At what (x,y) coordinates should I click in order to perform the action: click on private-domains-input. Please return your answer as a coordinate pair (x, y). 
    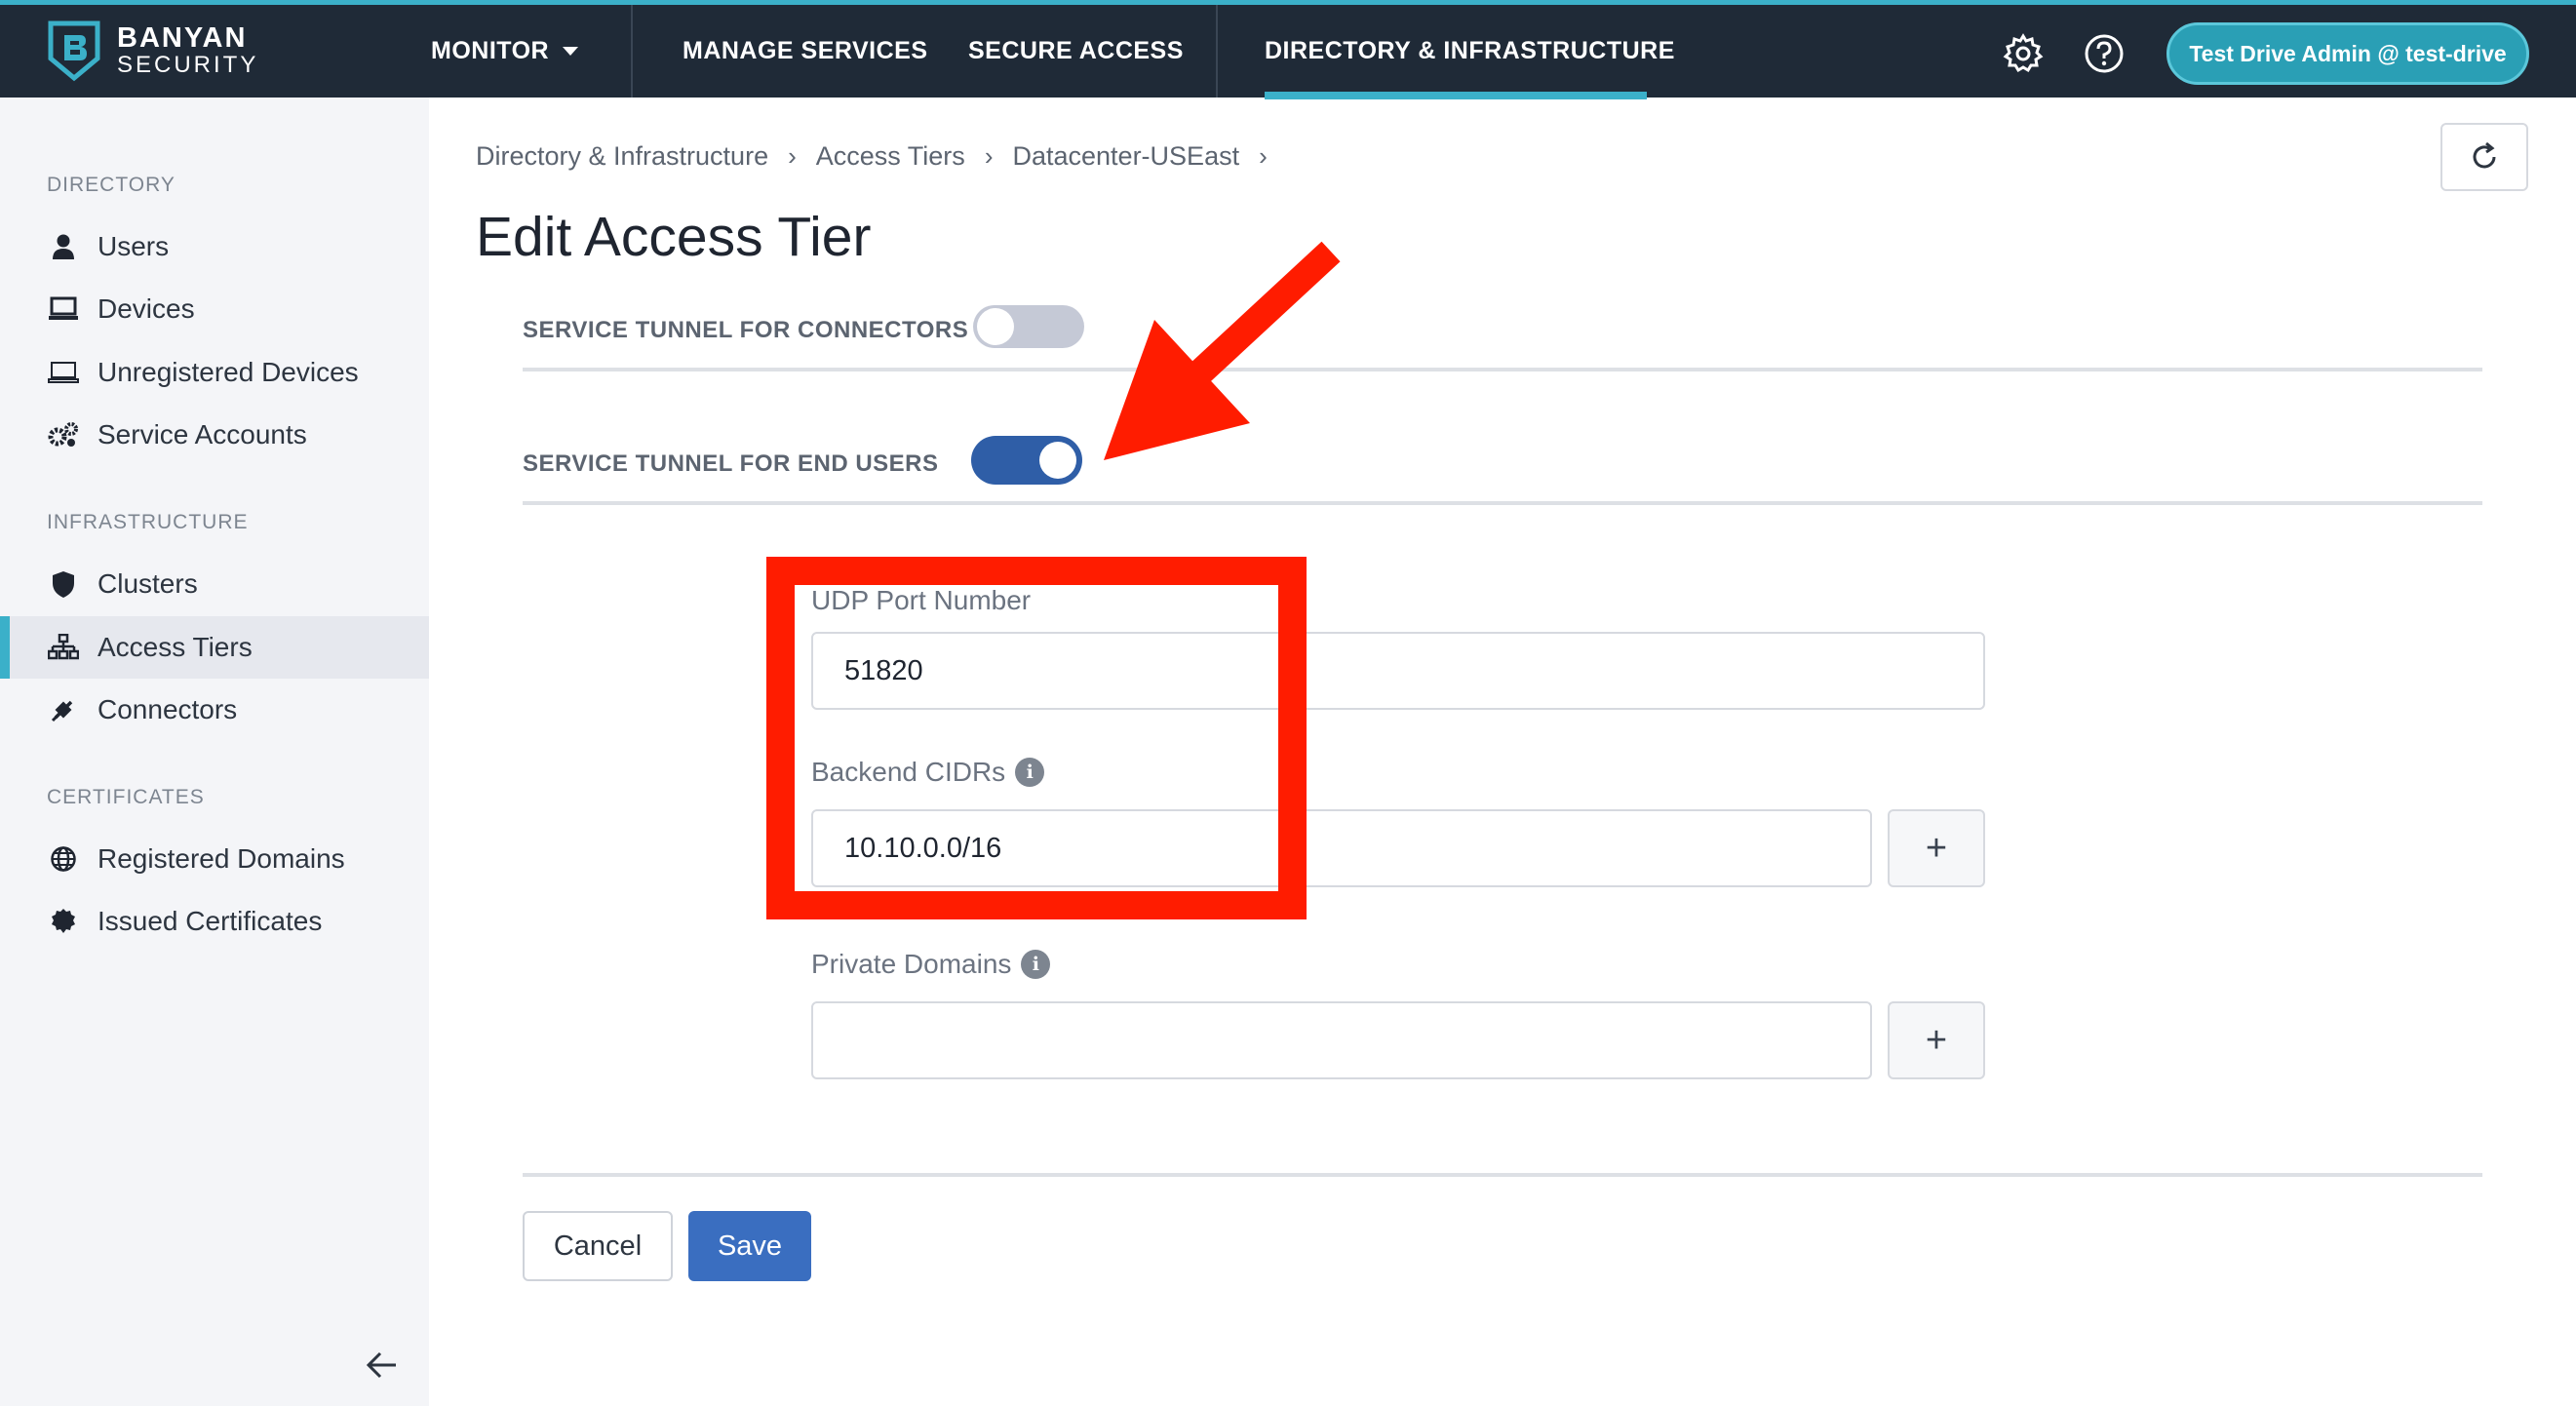
    Looking at the image, I should click on (1341, 1040).